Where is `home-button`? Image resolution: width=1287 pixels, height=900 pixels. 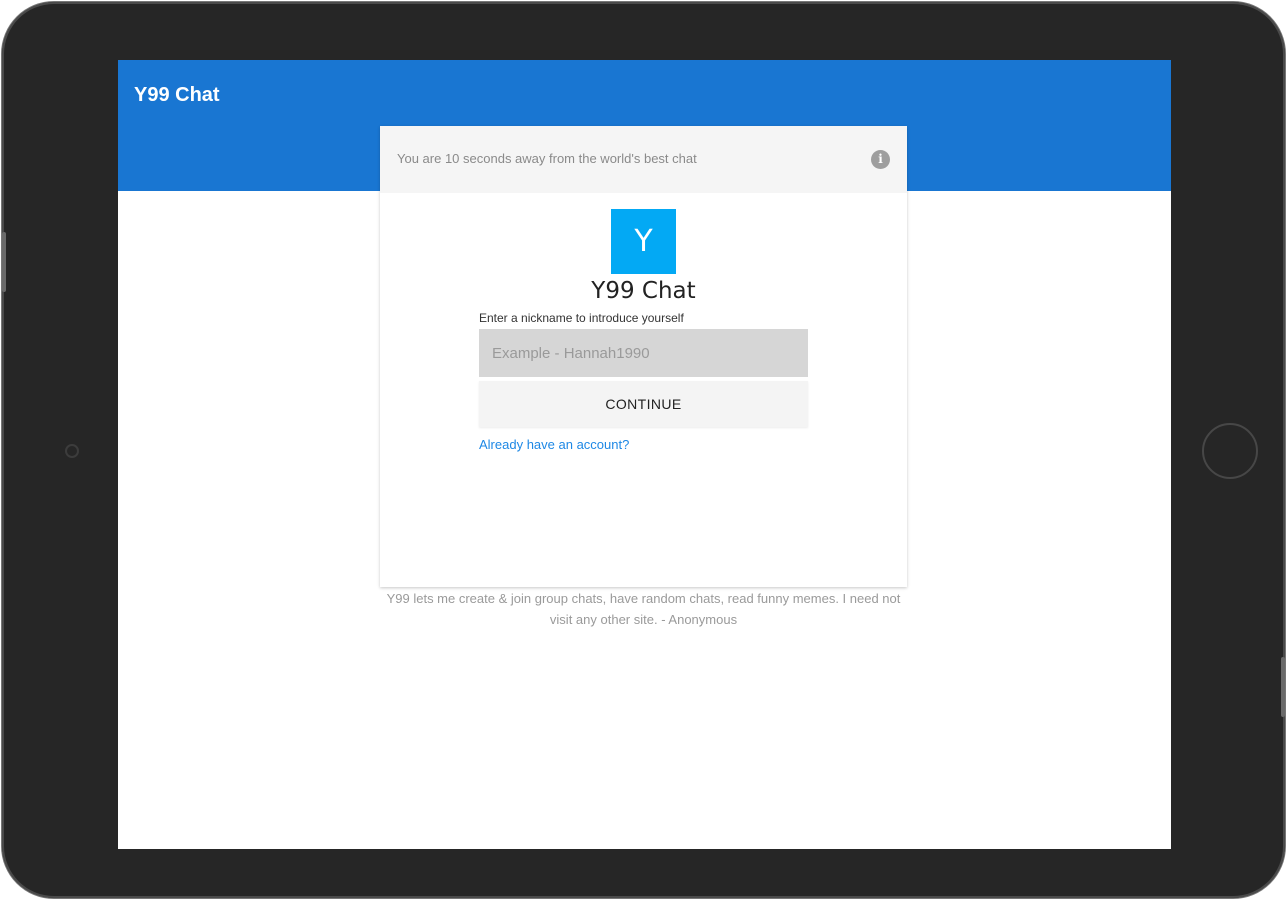
home-button is located at coordinates (1230, 451).